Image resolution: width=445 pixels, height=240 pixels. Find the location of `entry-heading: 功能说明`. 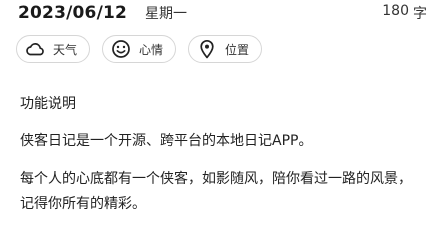

entry-heading: 功能说明 is located at coordinates (48, 104).